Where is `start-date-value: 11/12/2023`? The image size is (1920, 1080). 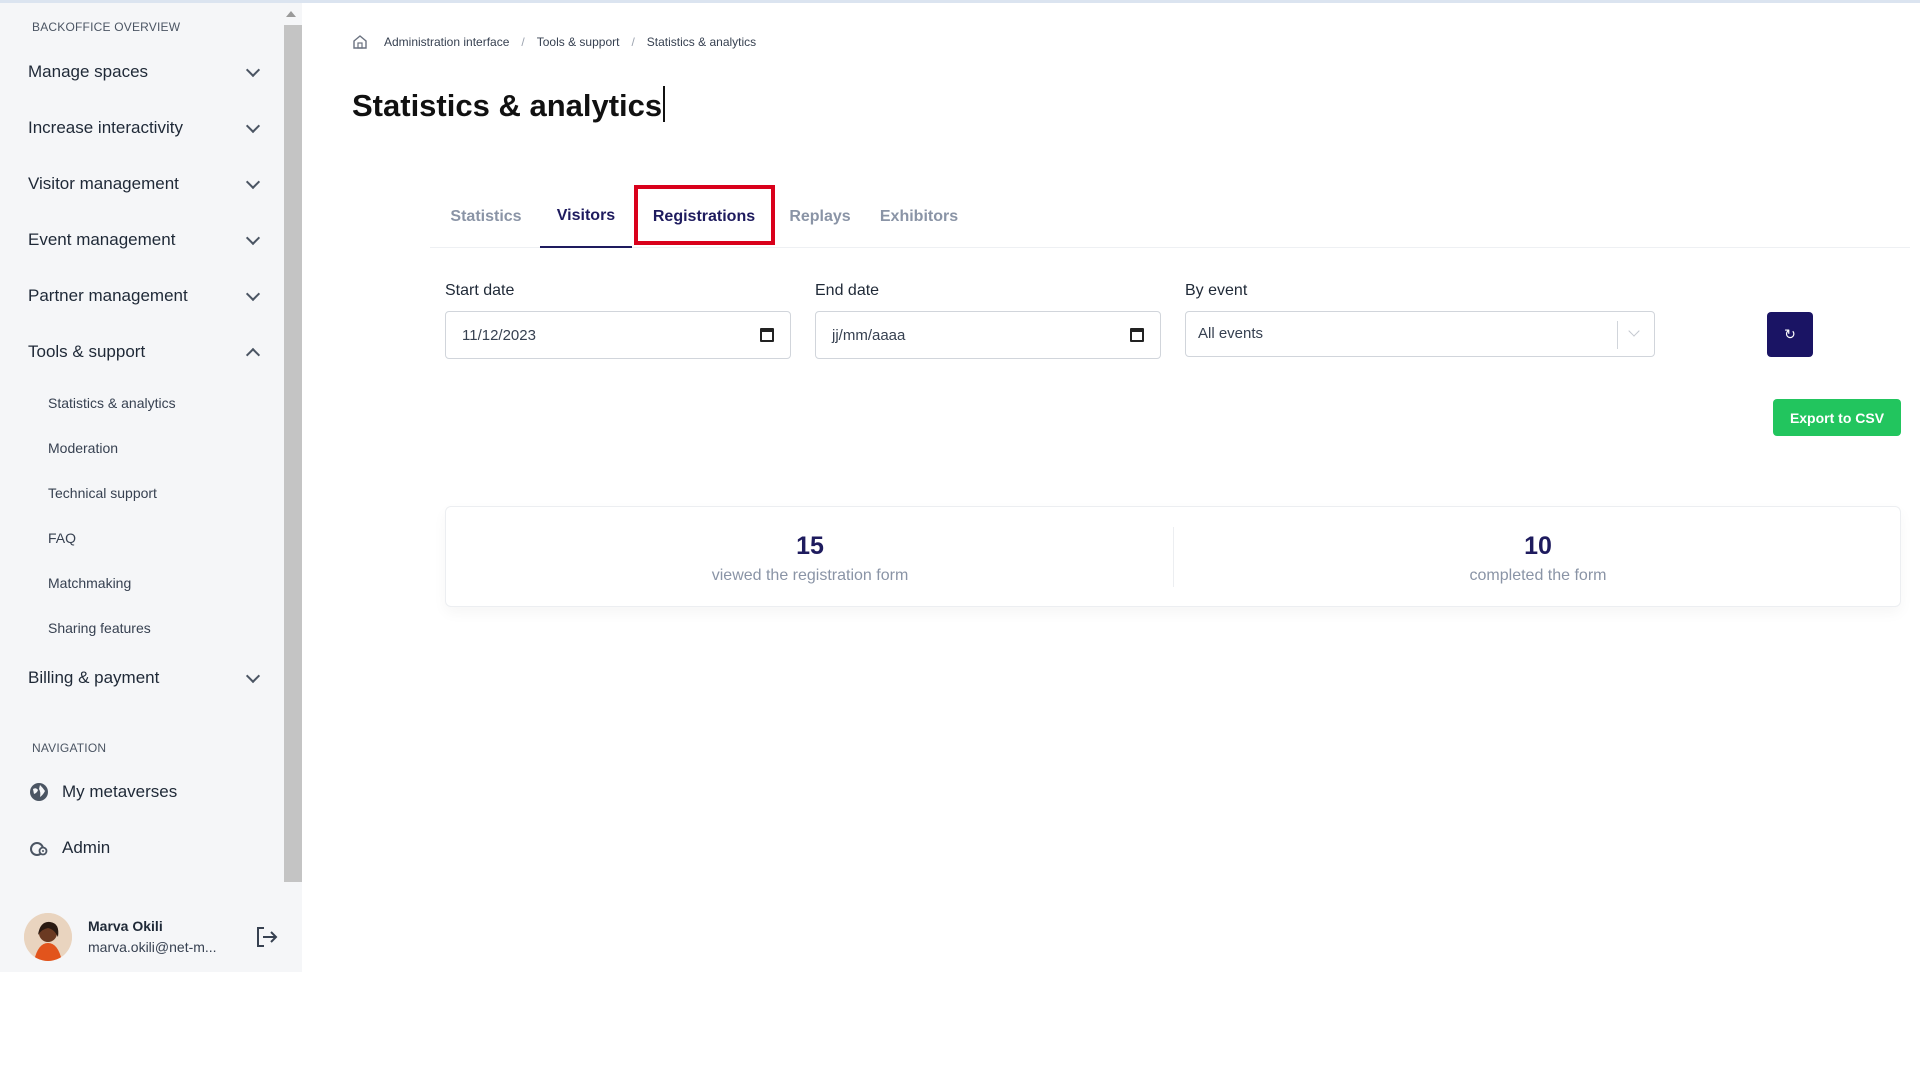
start-date-value: 11/12/2023 is located at coordinates (499, 335).